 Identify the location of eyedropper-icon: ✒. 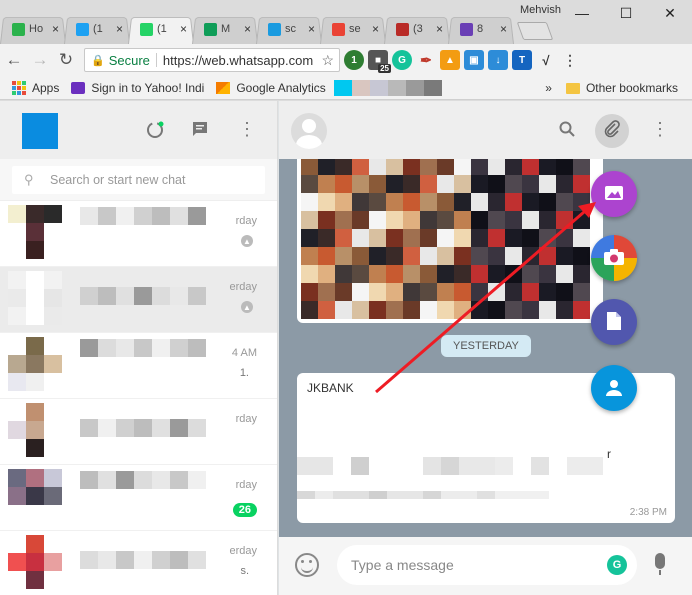
(426, 60).